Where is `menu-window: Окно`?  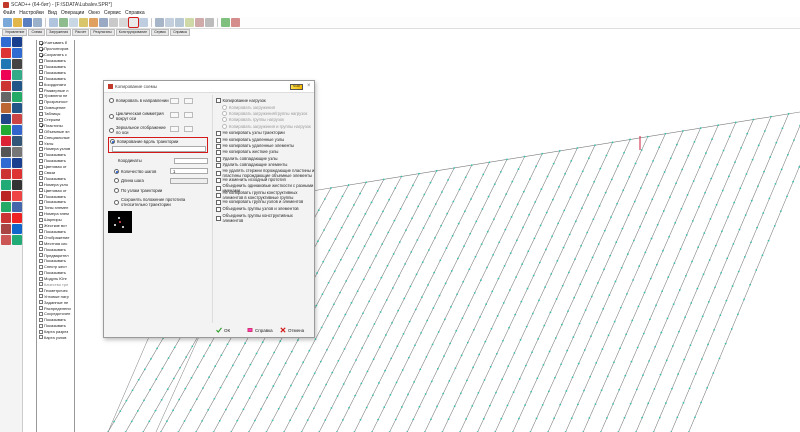 menu-window: Окно is located at coordinates (94, 13).